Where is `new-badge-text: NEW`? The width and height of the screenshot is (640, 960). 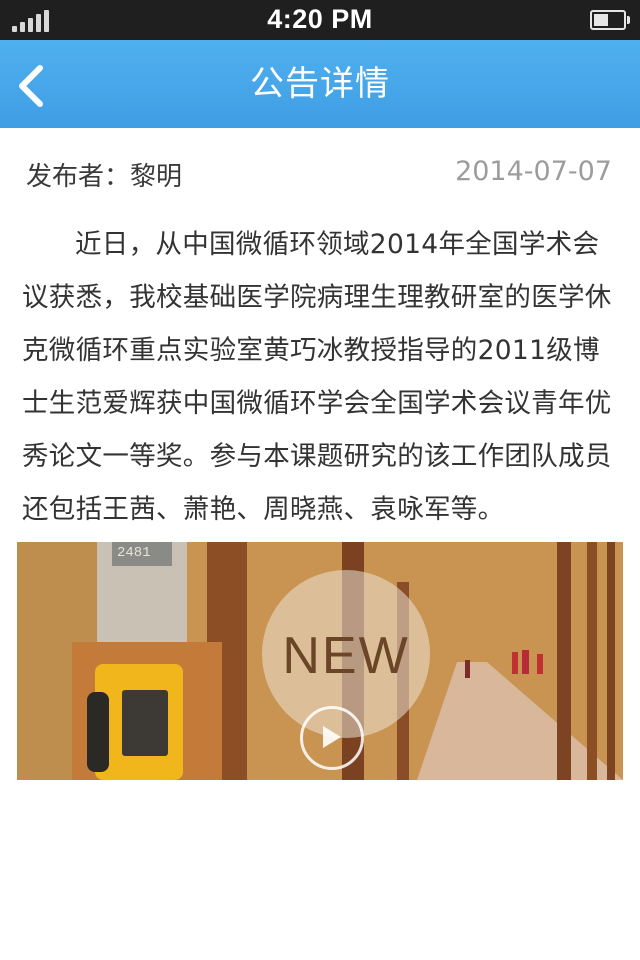 new-badge-text: NEW is located at coordinates (346, 656).